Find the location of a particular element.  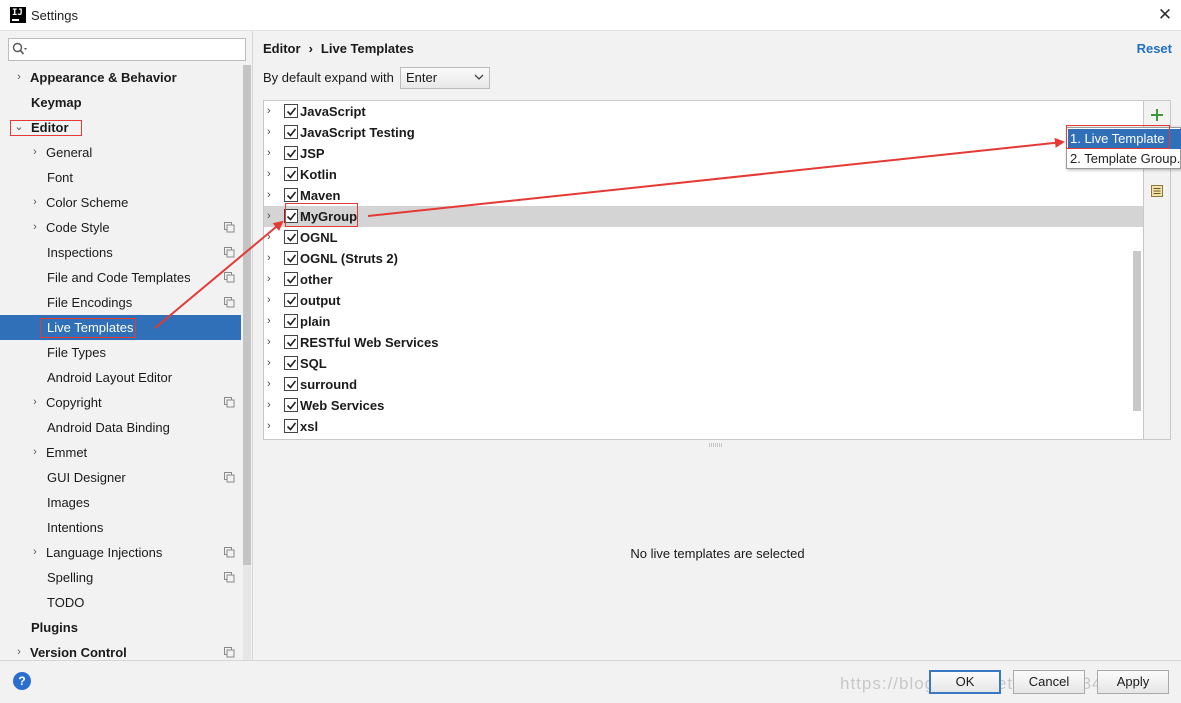

sidebar-item-file-encodings: File Encodings is located at coordinates (120, 302).